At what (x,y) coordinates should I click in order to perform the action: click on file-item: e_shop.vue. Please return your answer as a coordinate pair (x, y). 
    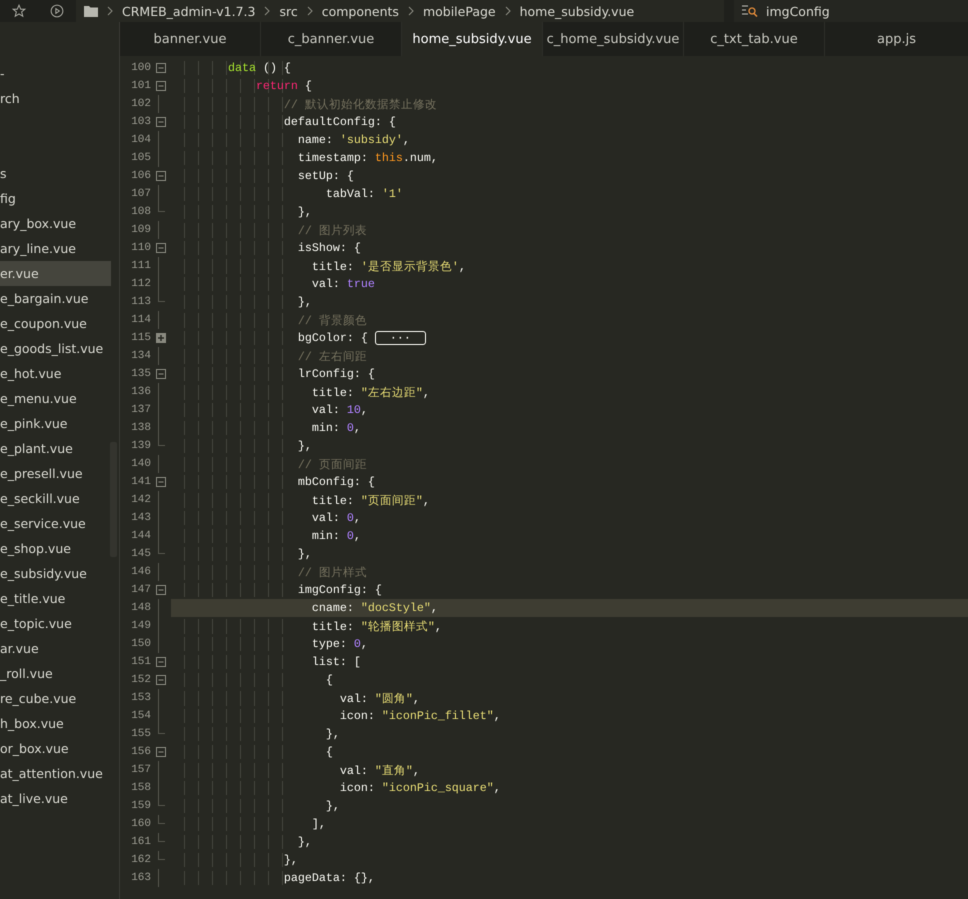
    Looking at the image, I should click on (55, 548).